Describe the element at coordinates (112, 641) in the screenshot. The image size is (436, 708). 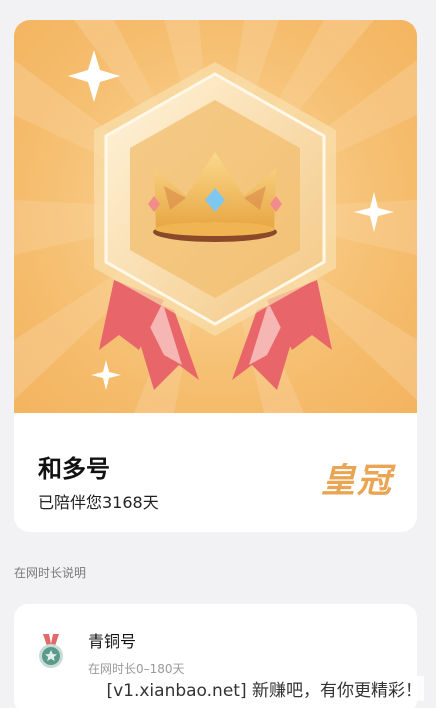
I see `level-name: 青铜号` at that location.